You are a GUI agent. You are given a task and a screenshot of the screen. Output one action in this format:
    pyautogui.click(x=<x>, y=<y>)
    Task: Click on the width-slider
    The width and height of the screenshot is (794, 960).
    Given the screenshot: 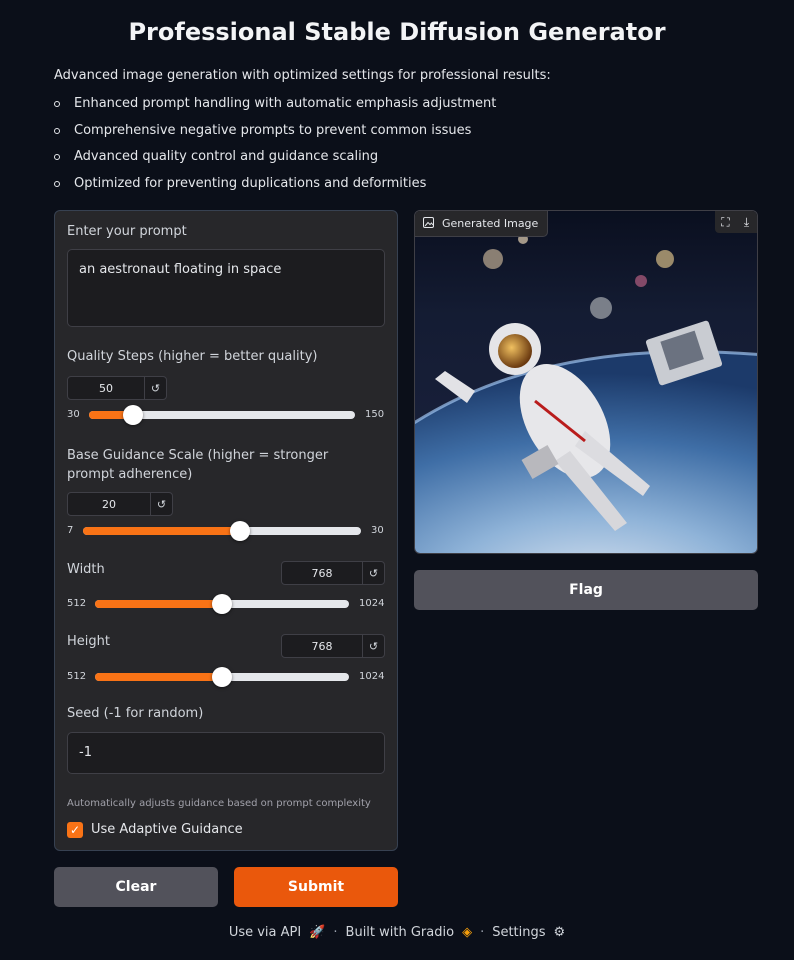 What is the action you would take?
    pyautogui.click(x=222, y=604)
    